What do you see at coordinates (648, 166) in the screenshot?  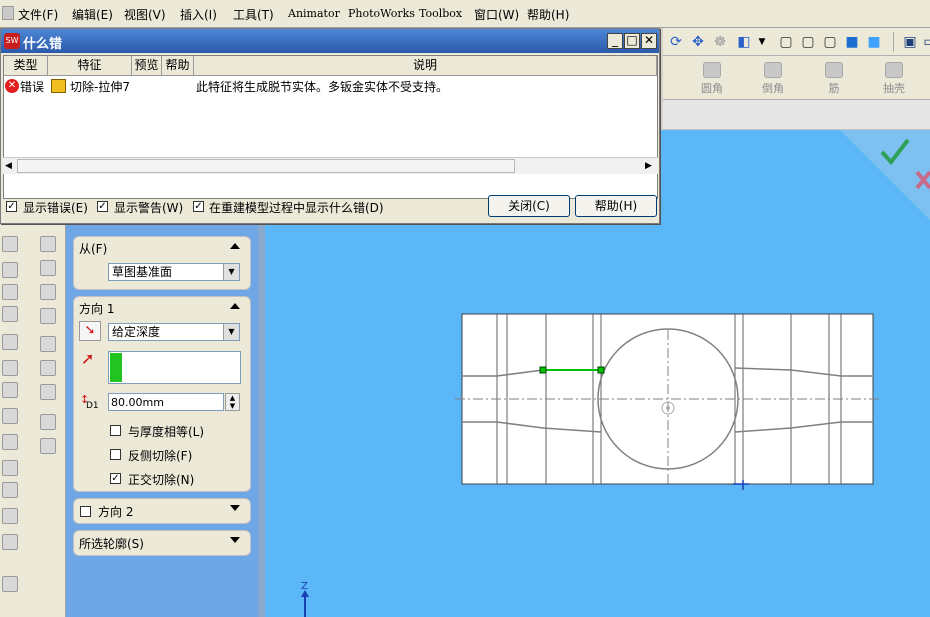 I see `scroll-right-icon: ▶` at bounding box center [648, 166].